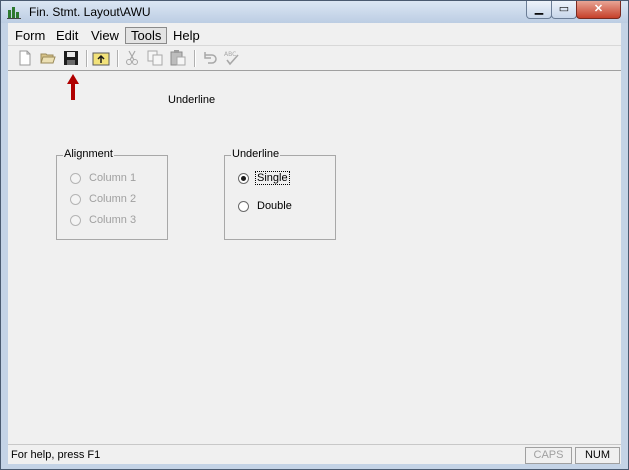 The image size is (629, 470). I want to click on radio-label: Single, so click(272, 178).